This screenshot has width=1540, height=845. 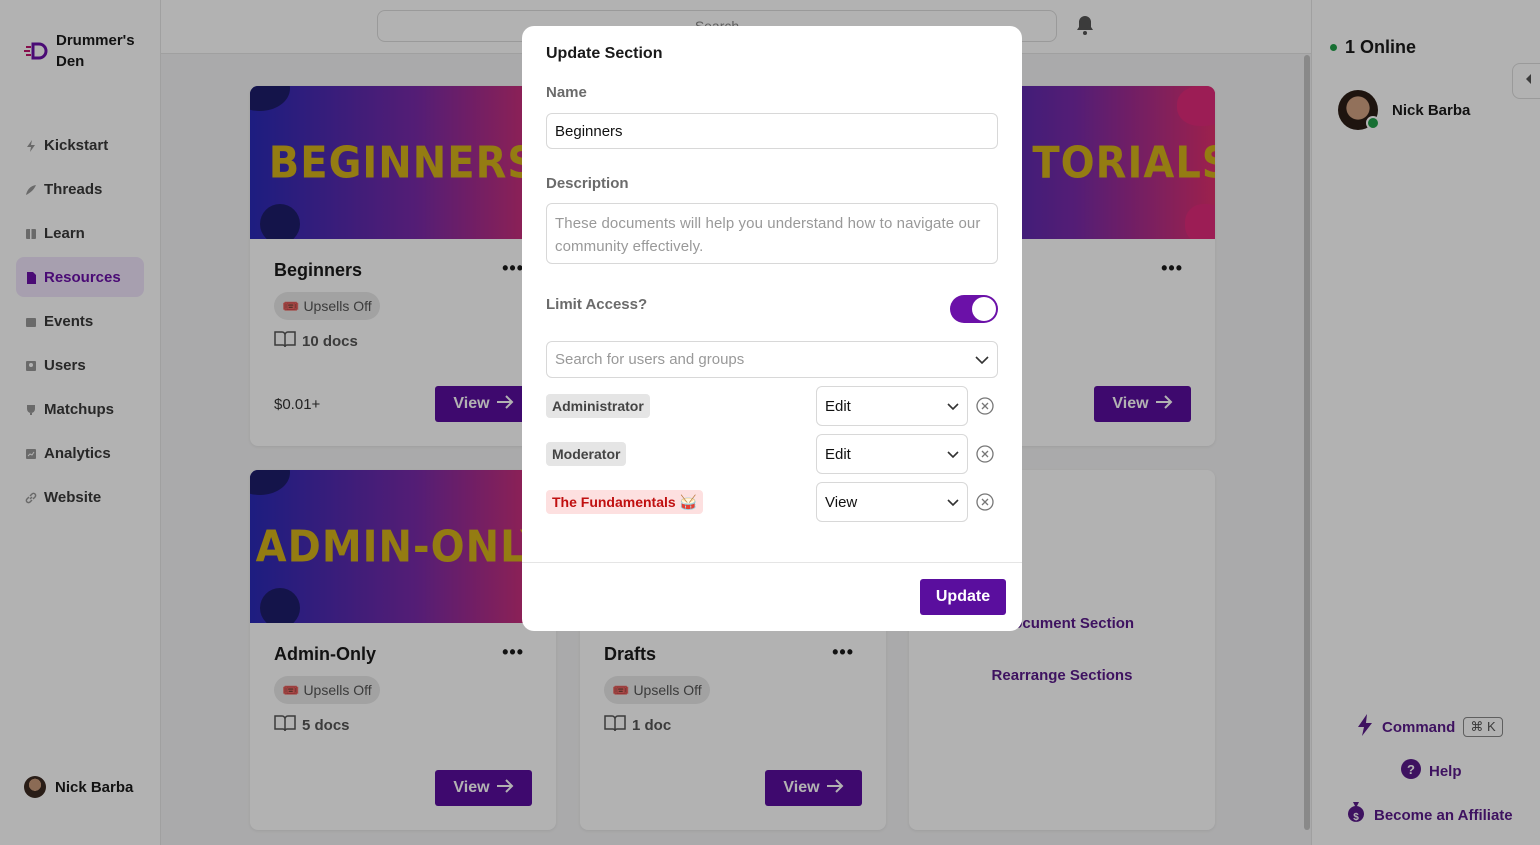 I want to click on group-tag: Administrator, so click(x=598, y=406).